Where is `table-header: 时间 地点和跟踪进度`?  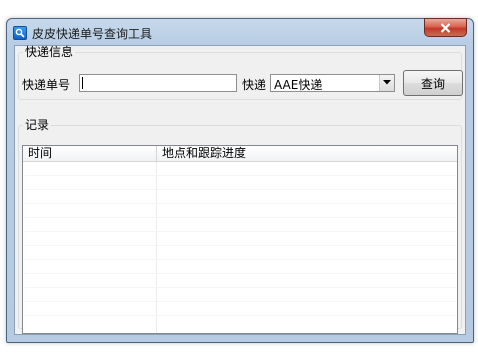 table-header: 时间 地点和跟踪进度 is located at coordinates (240, 154).